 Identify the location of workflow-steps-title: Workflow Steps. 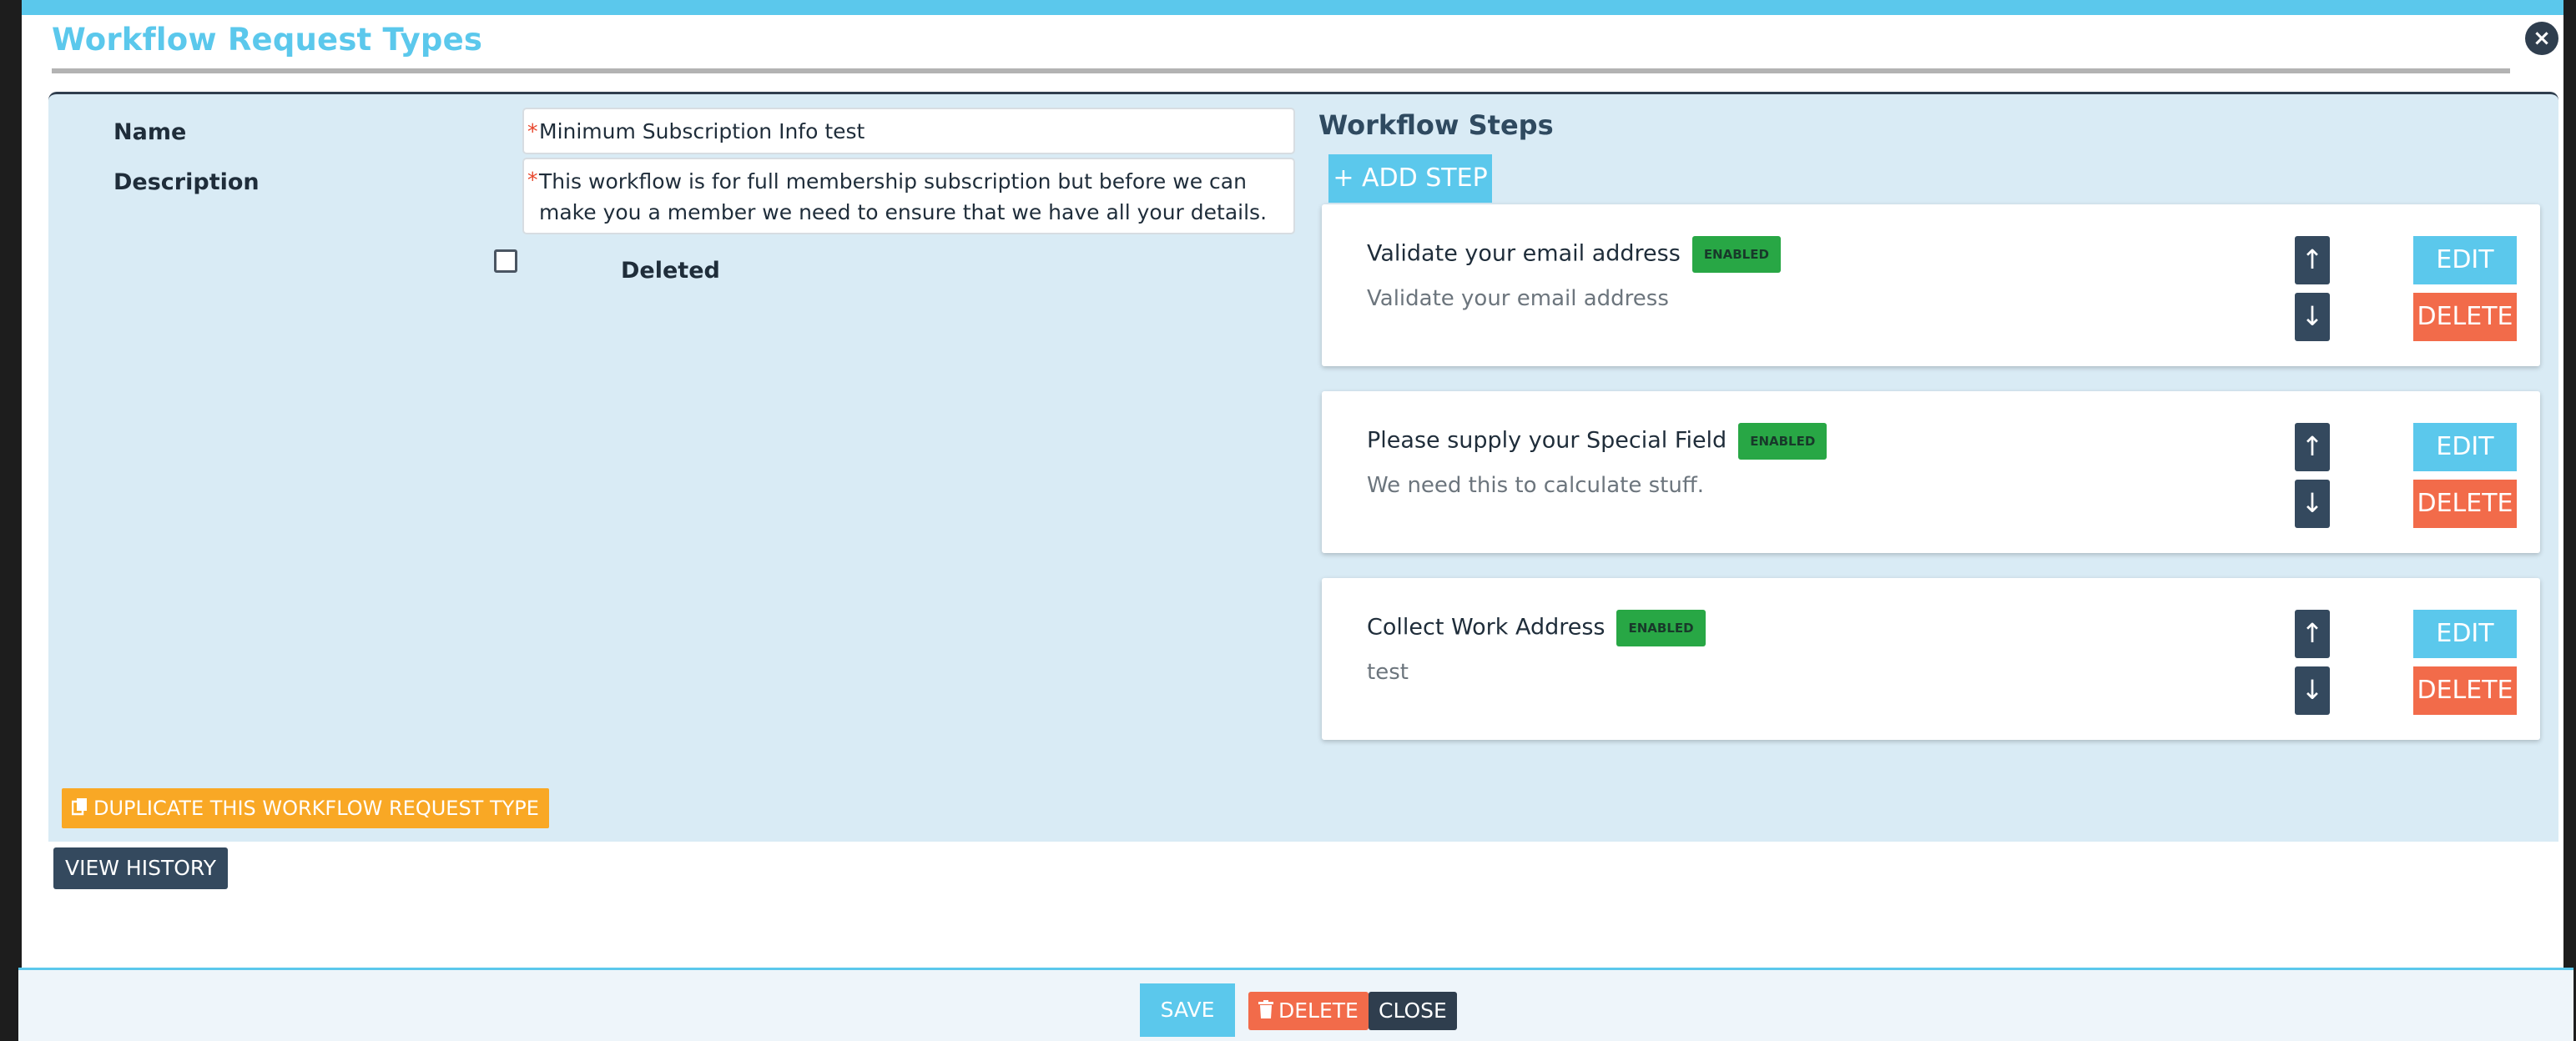
(1436, 125).